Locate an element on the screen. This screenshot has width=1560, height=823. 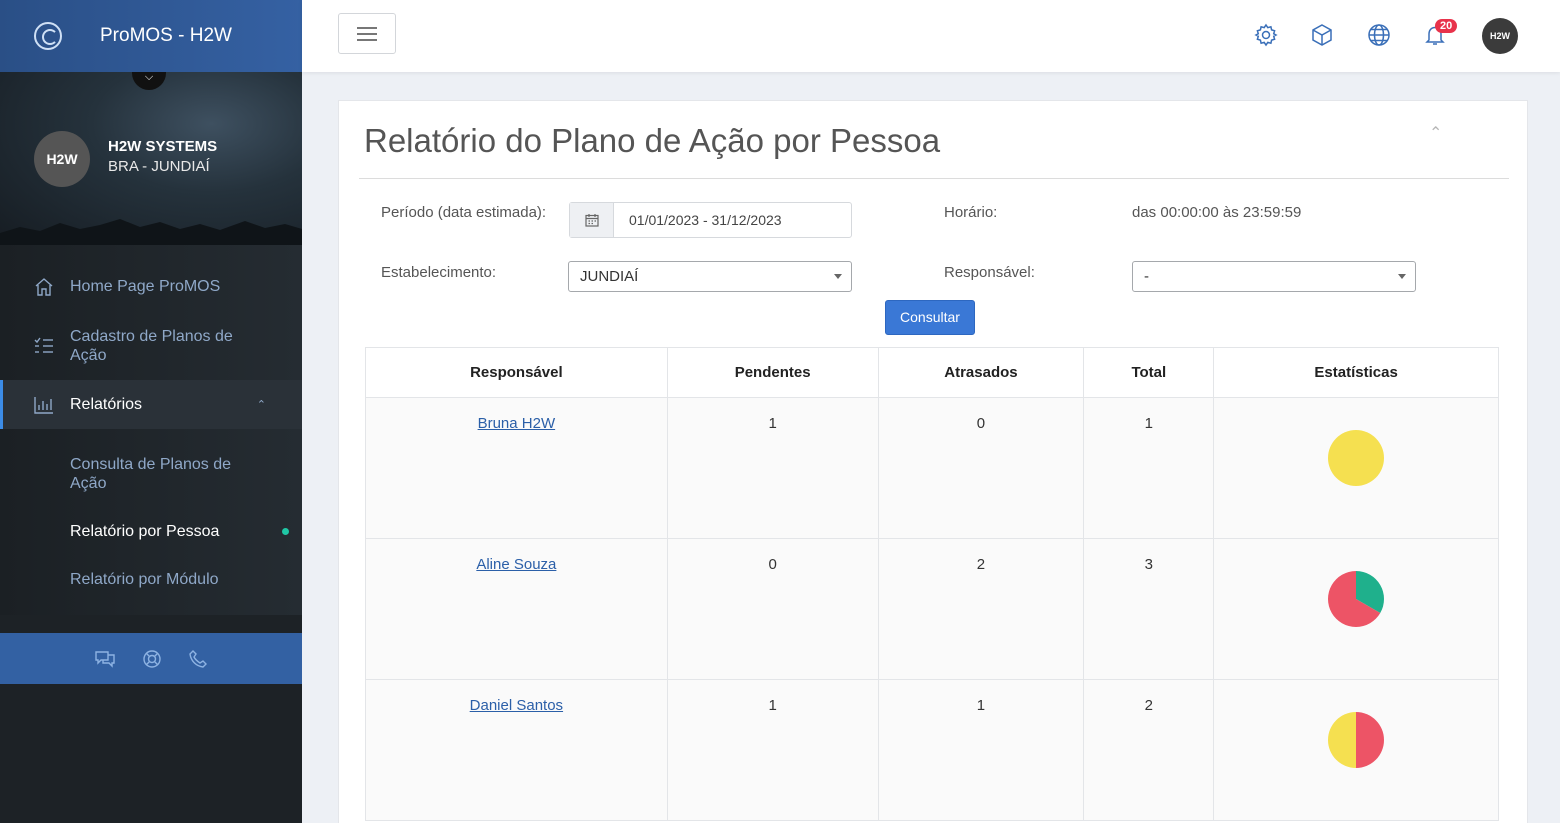
company-name: H2W SYSTEMS is located at coordinates (163, 146).